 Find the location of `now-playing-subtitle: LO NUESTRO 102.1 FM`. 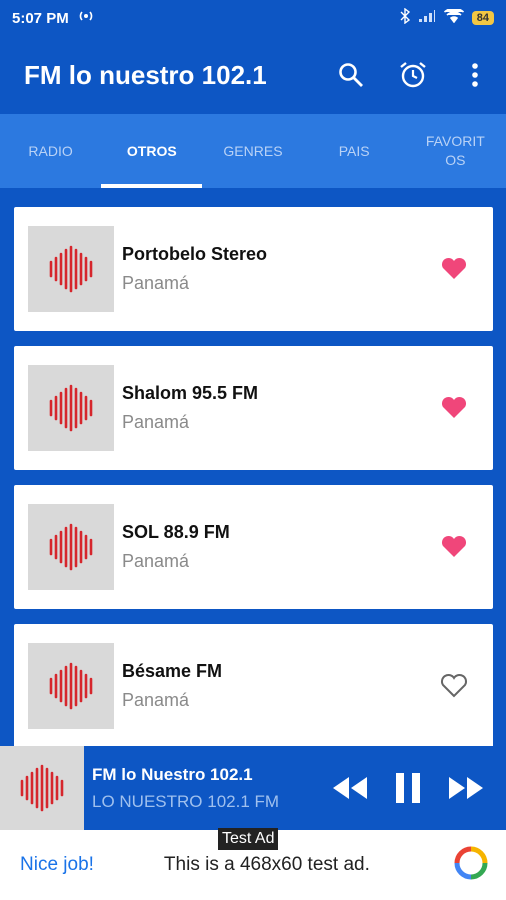

now-playing-subtitle: LO NUESTRO 102.1 FM is located at coordinates (186, 801).